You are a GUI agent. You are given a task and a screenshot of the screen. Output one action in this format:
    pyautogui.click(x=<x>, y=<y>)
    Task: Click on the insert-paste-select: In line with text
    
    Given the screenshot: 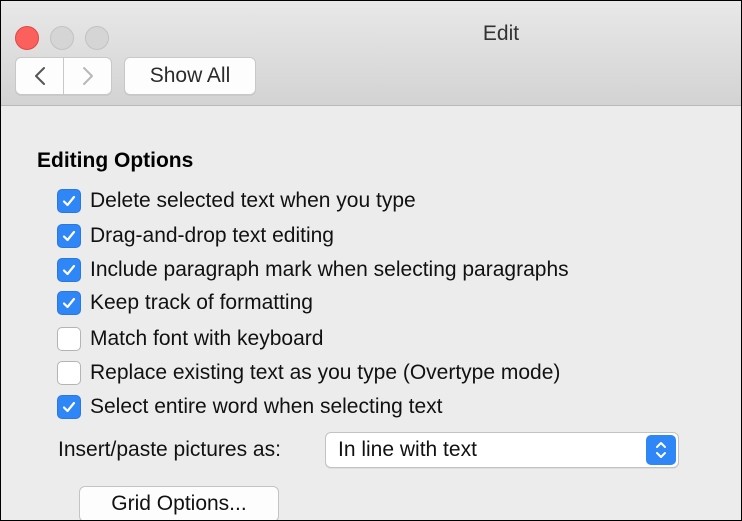 What is the action you would take?
    pyautogui.click(x=502, y=450)
    